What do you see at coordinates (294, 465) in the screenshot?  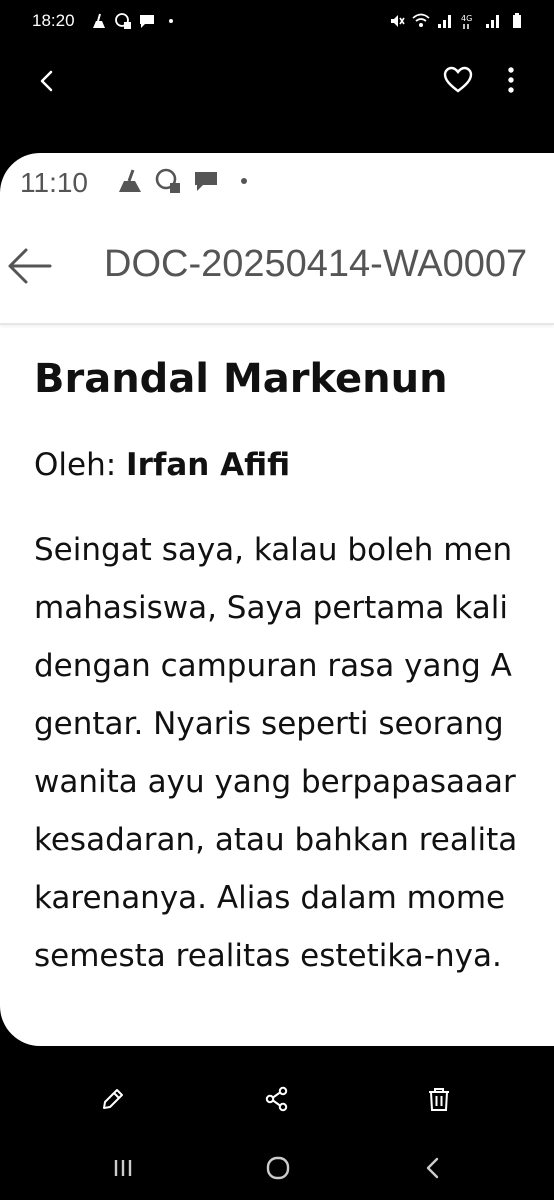 I see `document-author: Oleh: Irfan Afifi` at bounding box center [294, 465].